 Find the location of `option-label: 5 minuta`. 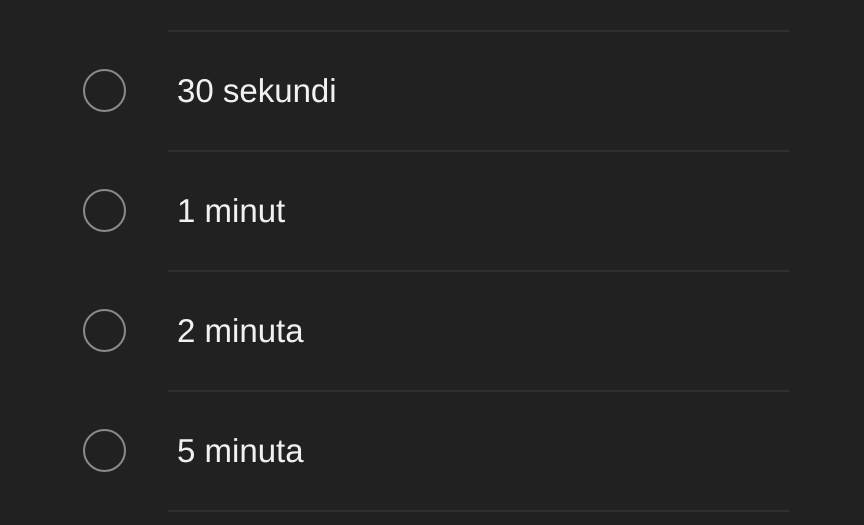

option-label: 5 minuta is located at coordinates (240, 451).